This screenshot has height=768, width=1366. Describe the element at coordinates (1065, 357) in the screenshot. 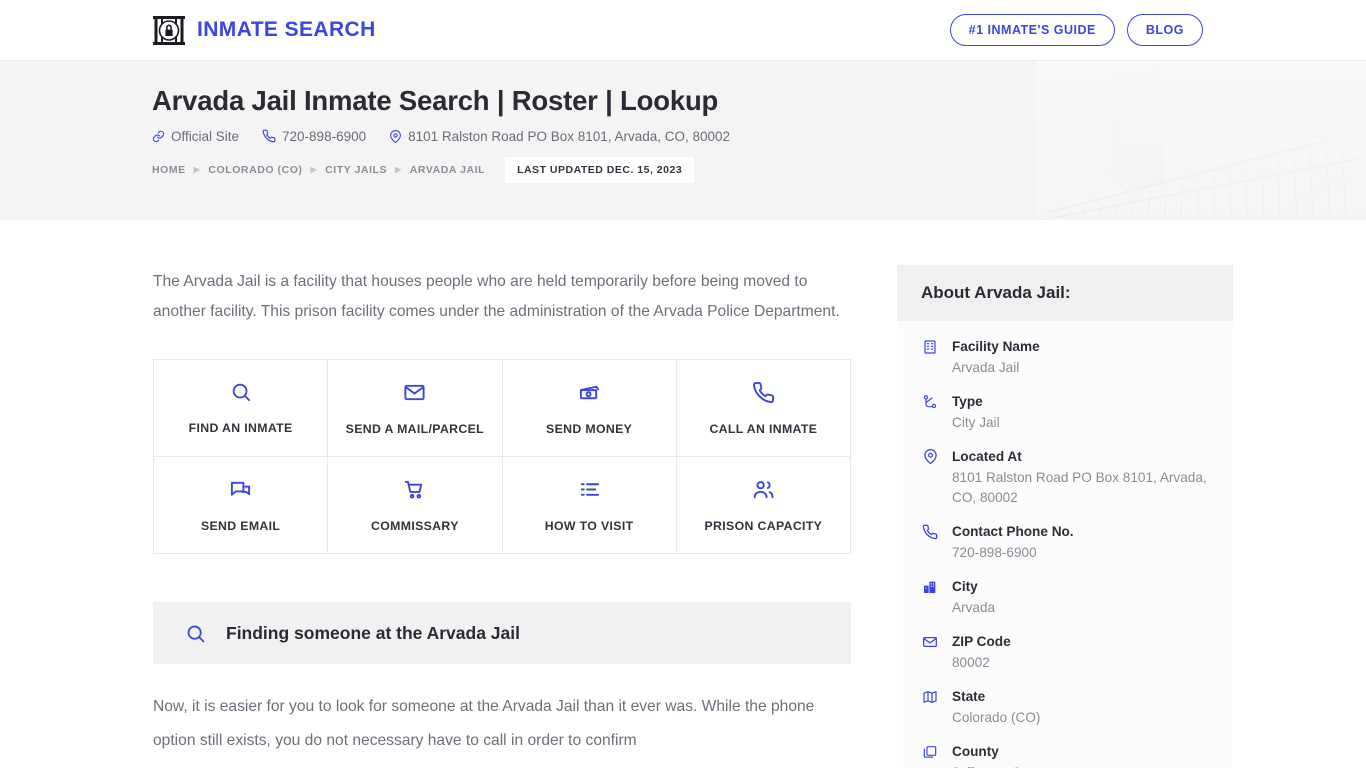

I see `fact-facility-name: Facility Name Arvada Jail` at that location.